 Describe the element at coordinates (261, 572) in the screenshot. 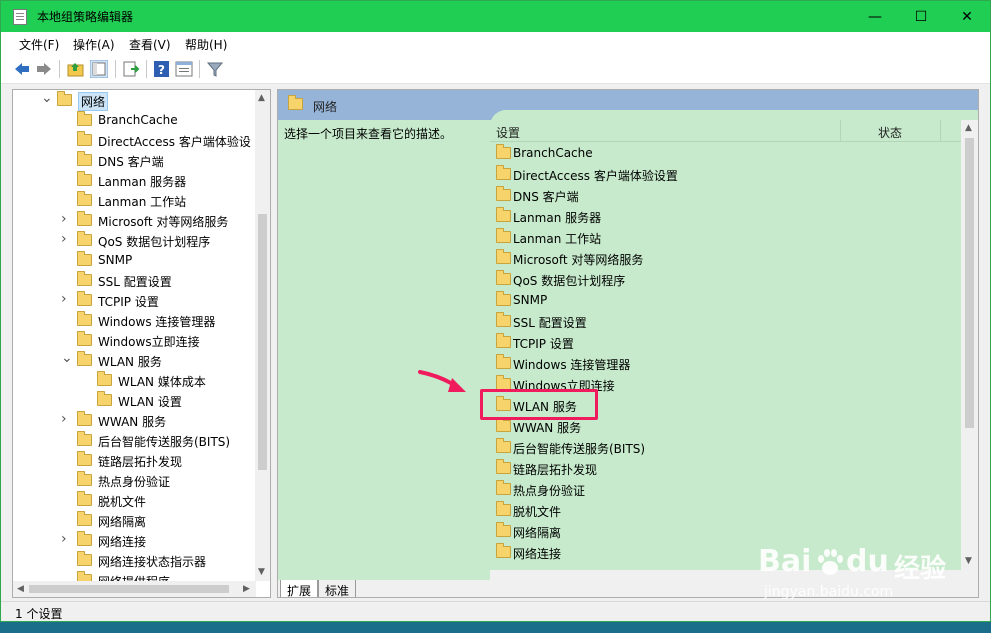

I see `scroll-down-arrow-icon: ▼` at that location.